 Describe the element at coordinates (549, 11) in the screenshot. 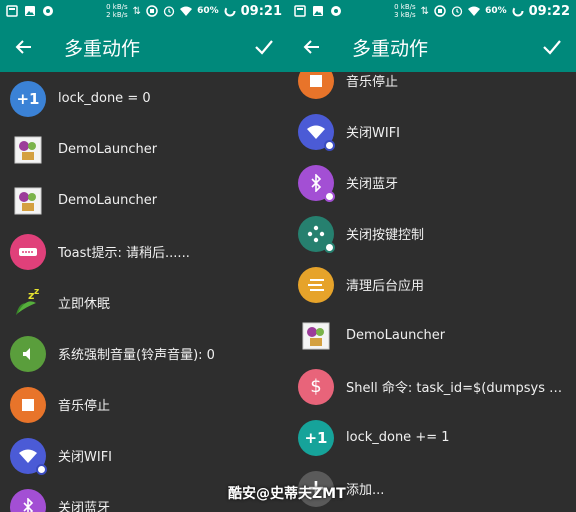

I see `clock: 09:22` at that location.